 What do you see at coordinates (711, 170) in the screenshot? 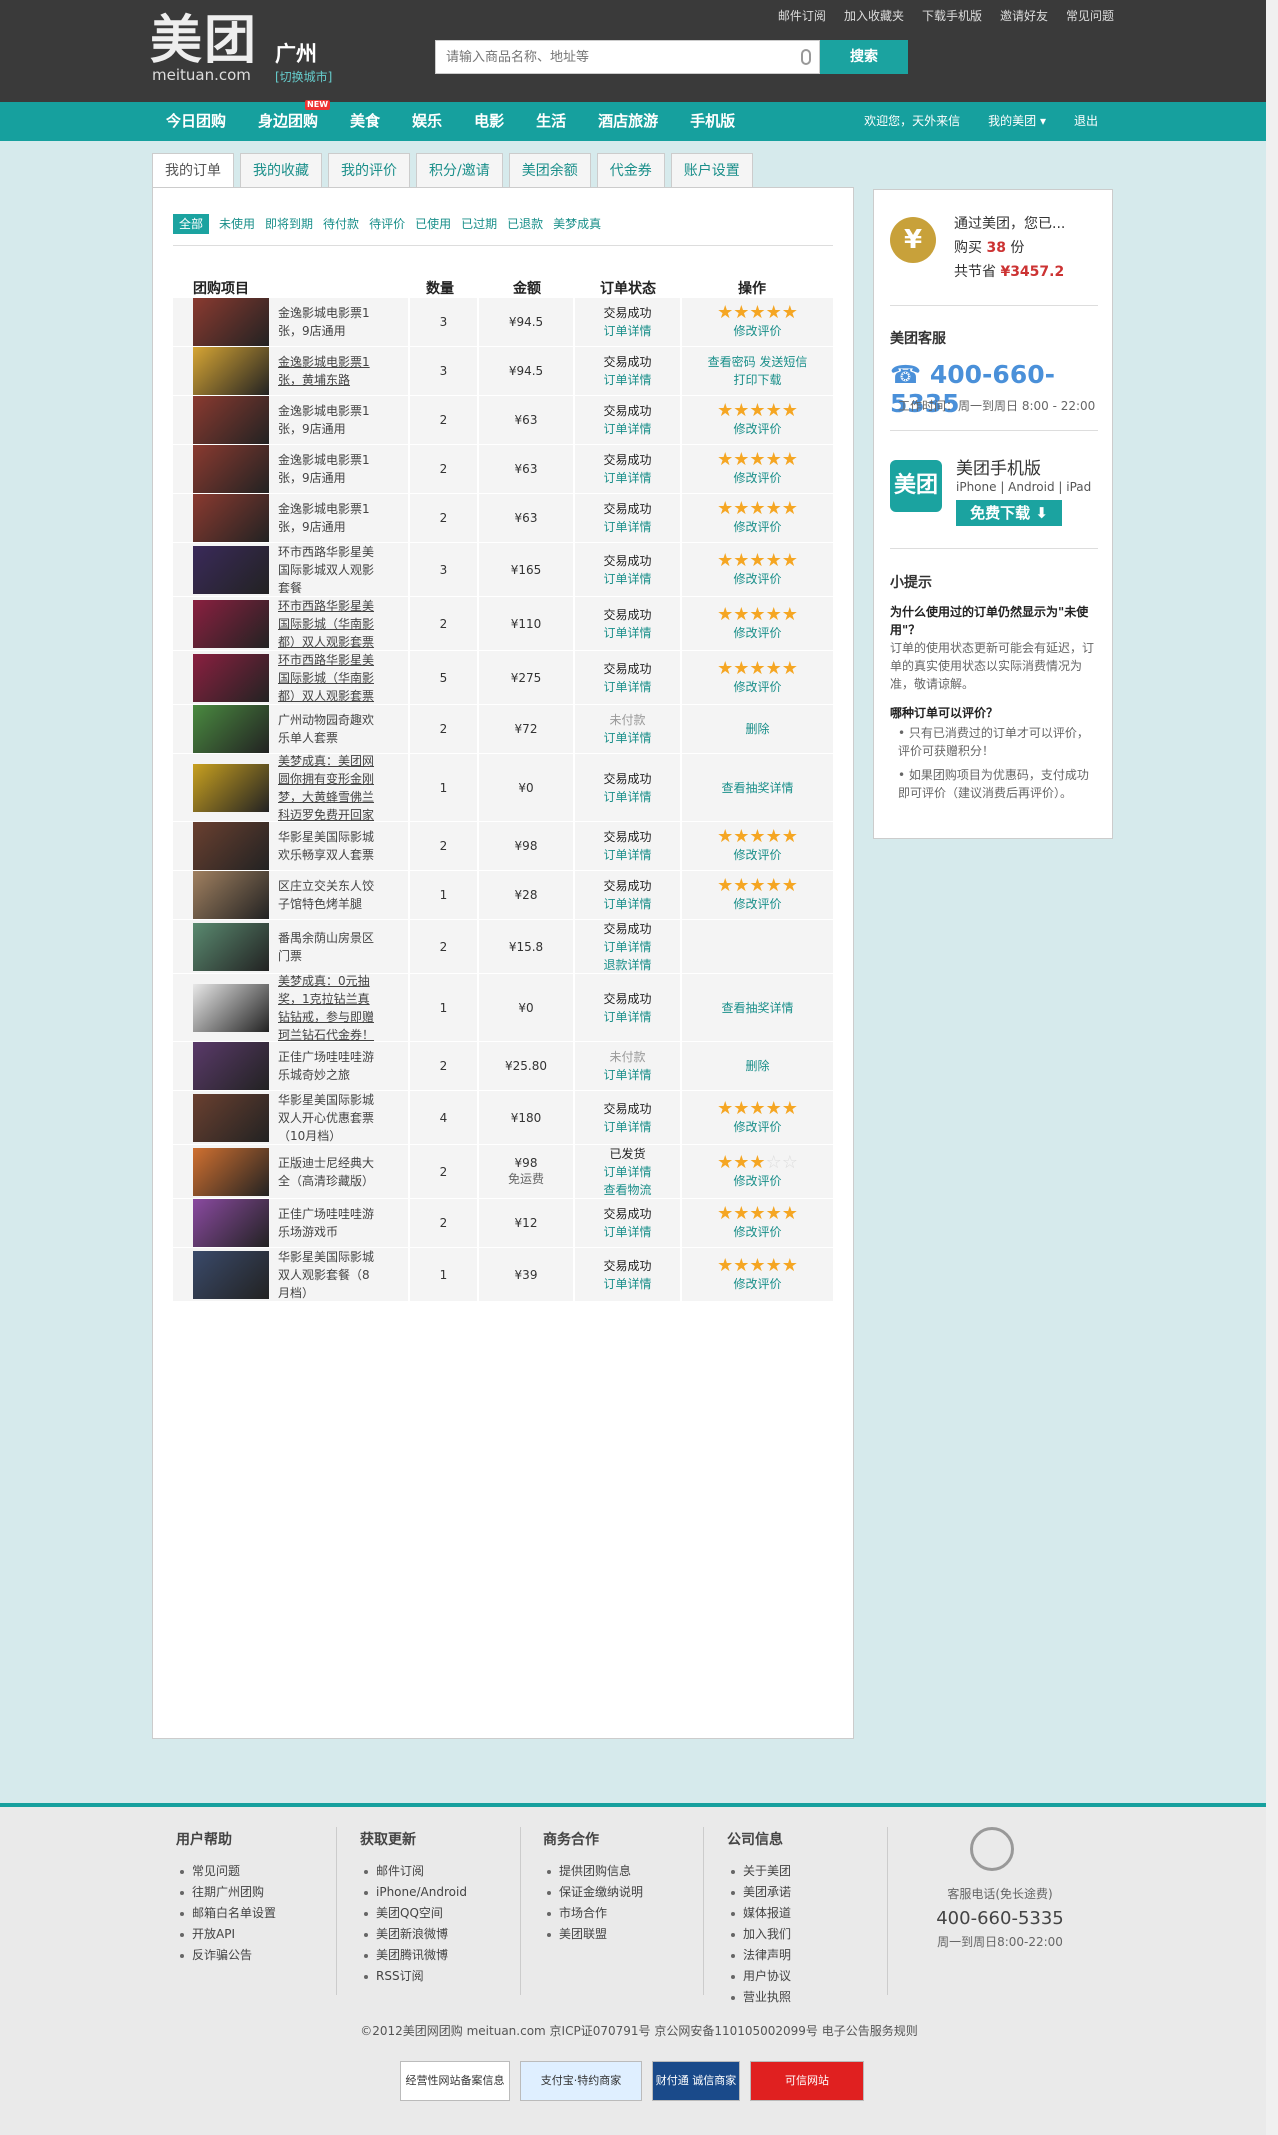
I see `tab-settings: 账户设置` at bounding box center [711, 170].